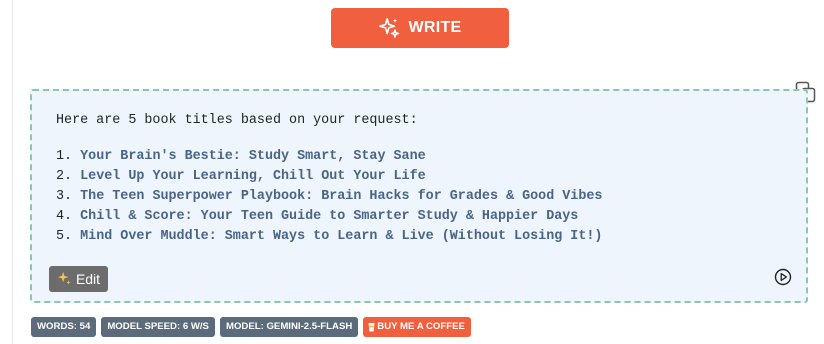  I want to click on item-number: 1., so click(64, 156).